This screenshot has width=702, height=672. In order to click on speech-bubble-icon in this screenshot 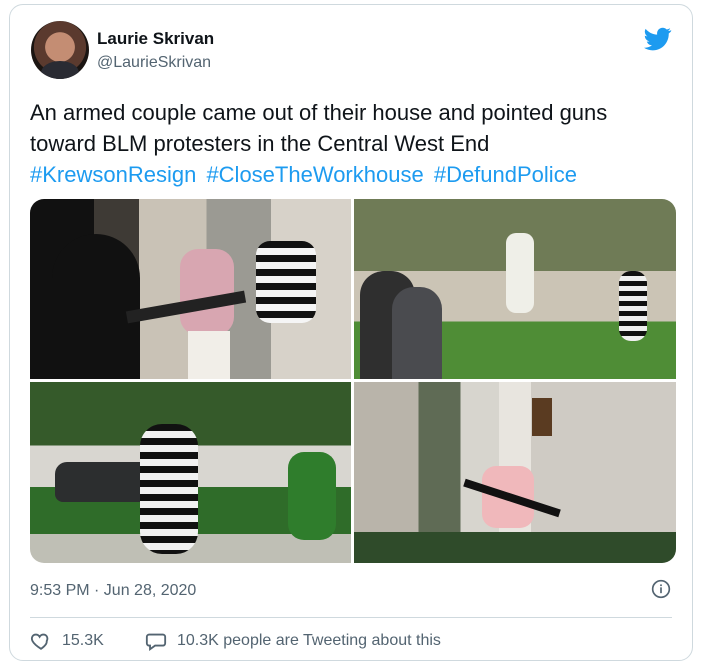, I will do `click(156, 642)`.